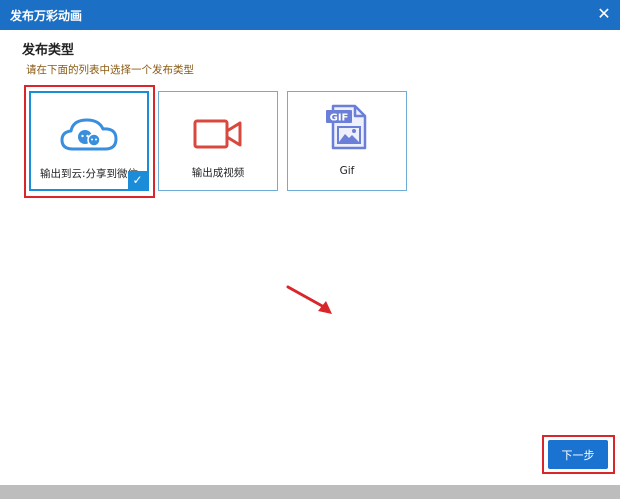  I want to click on close-icon: ✕, so click(604, 14).